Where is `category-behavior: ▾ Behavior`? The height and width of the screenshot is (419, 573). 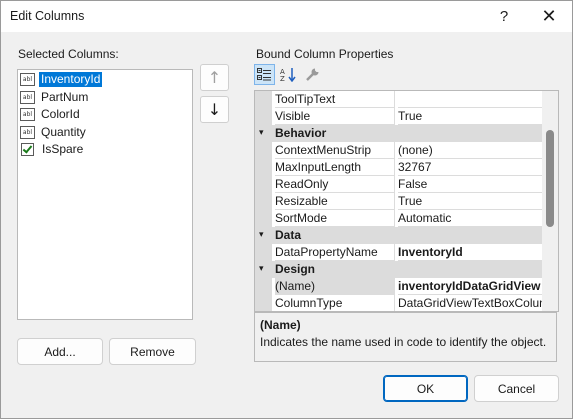 category-behavior: ▾ Behavior is located at coordinates (398, 133).